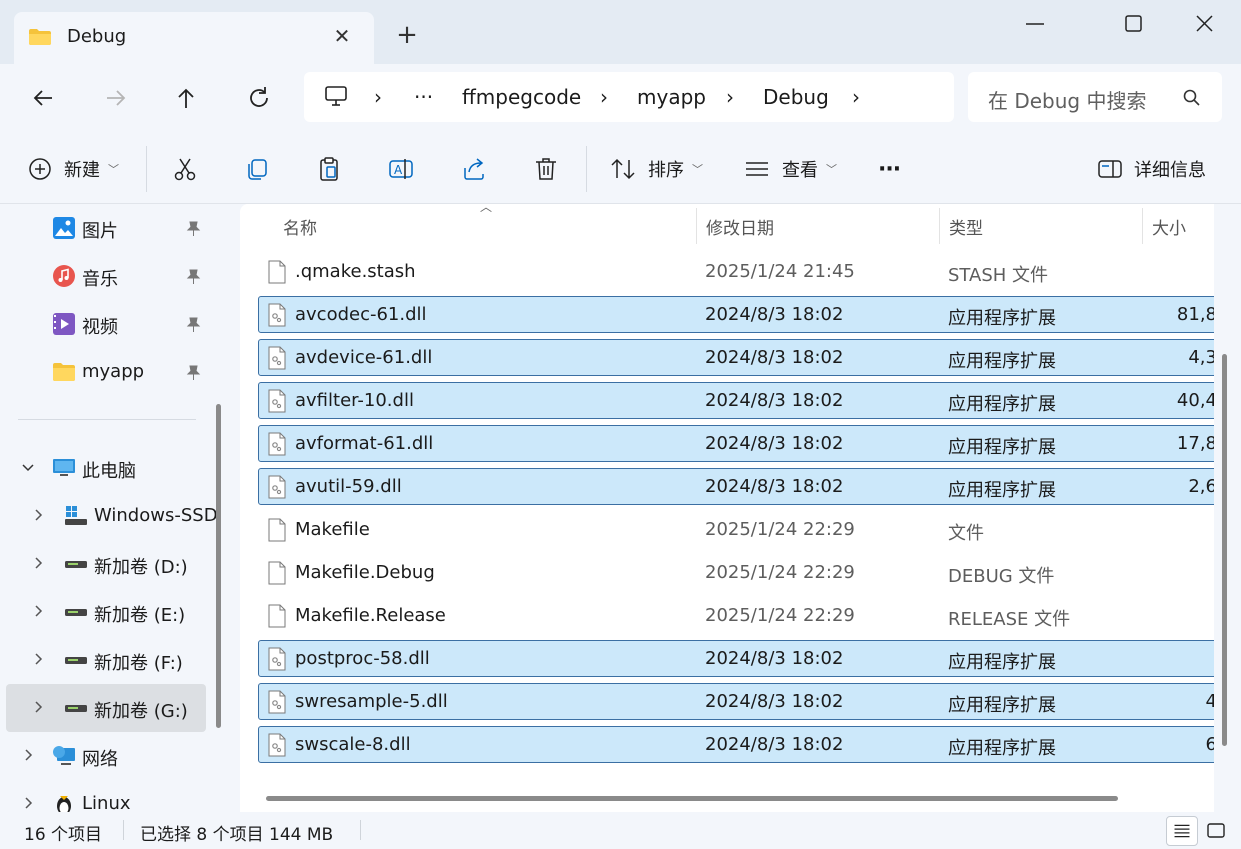  Describe the element at coordinates (736, 314) in the screenshot. I see `file-row: avcodec-61.dll 2024/8/3 18:02 应用程序扩展 81,8` at that location.